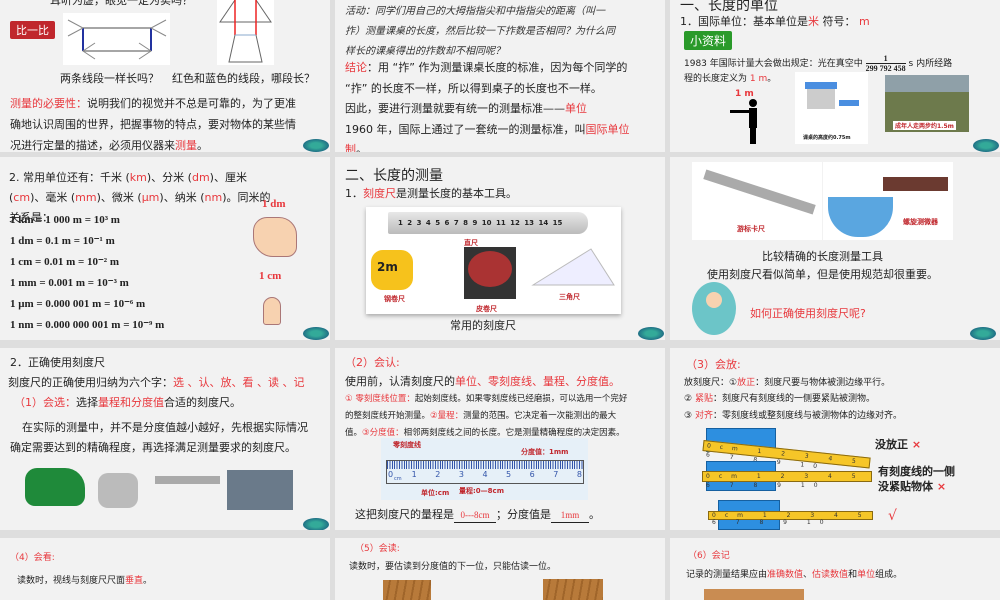  What do you see at coordinates (924, 125) in the screenshot?
I see `walk-caption: 成年人走两步约1.5m` at bounding box center [924, 125].